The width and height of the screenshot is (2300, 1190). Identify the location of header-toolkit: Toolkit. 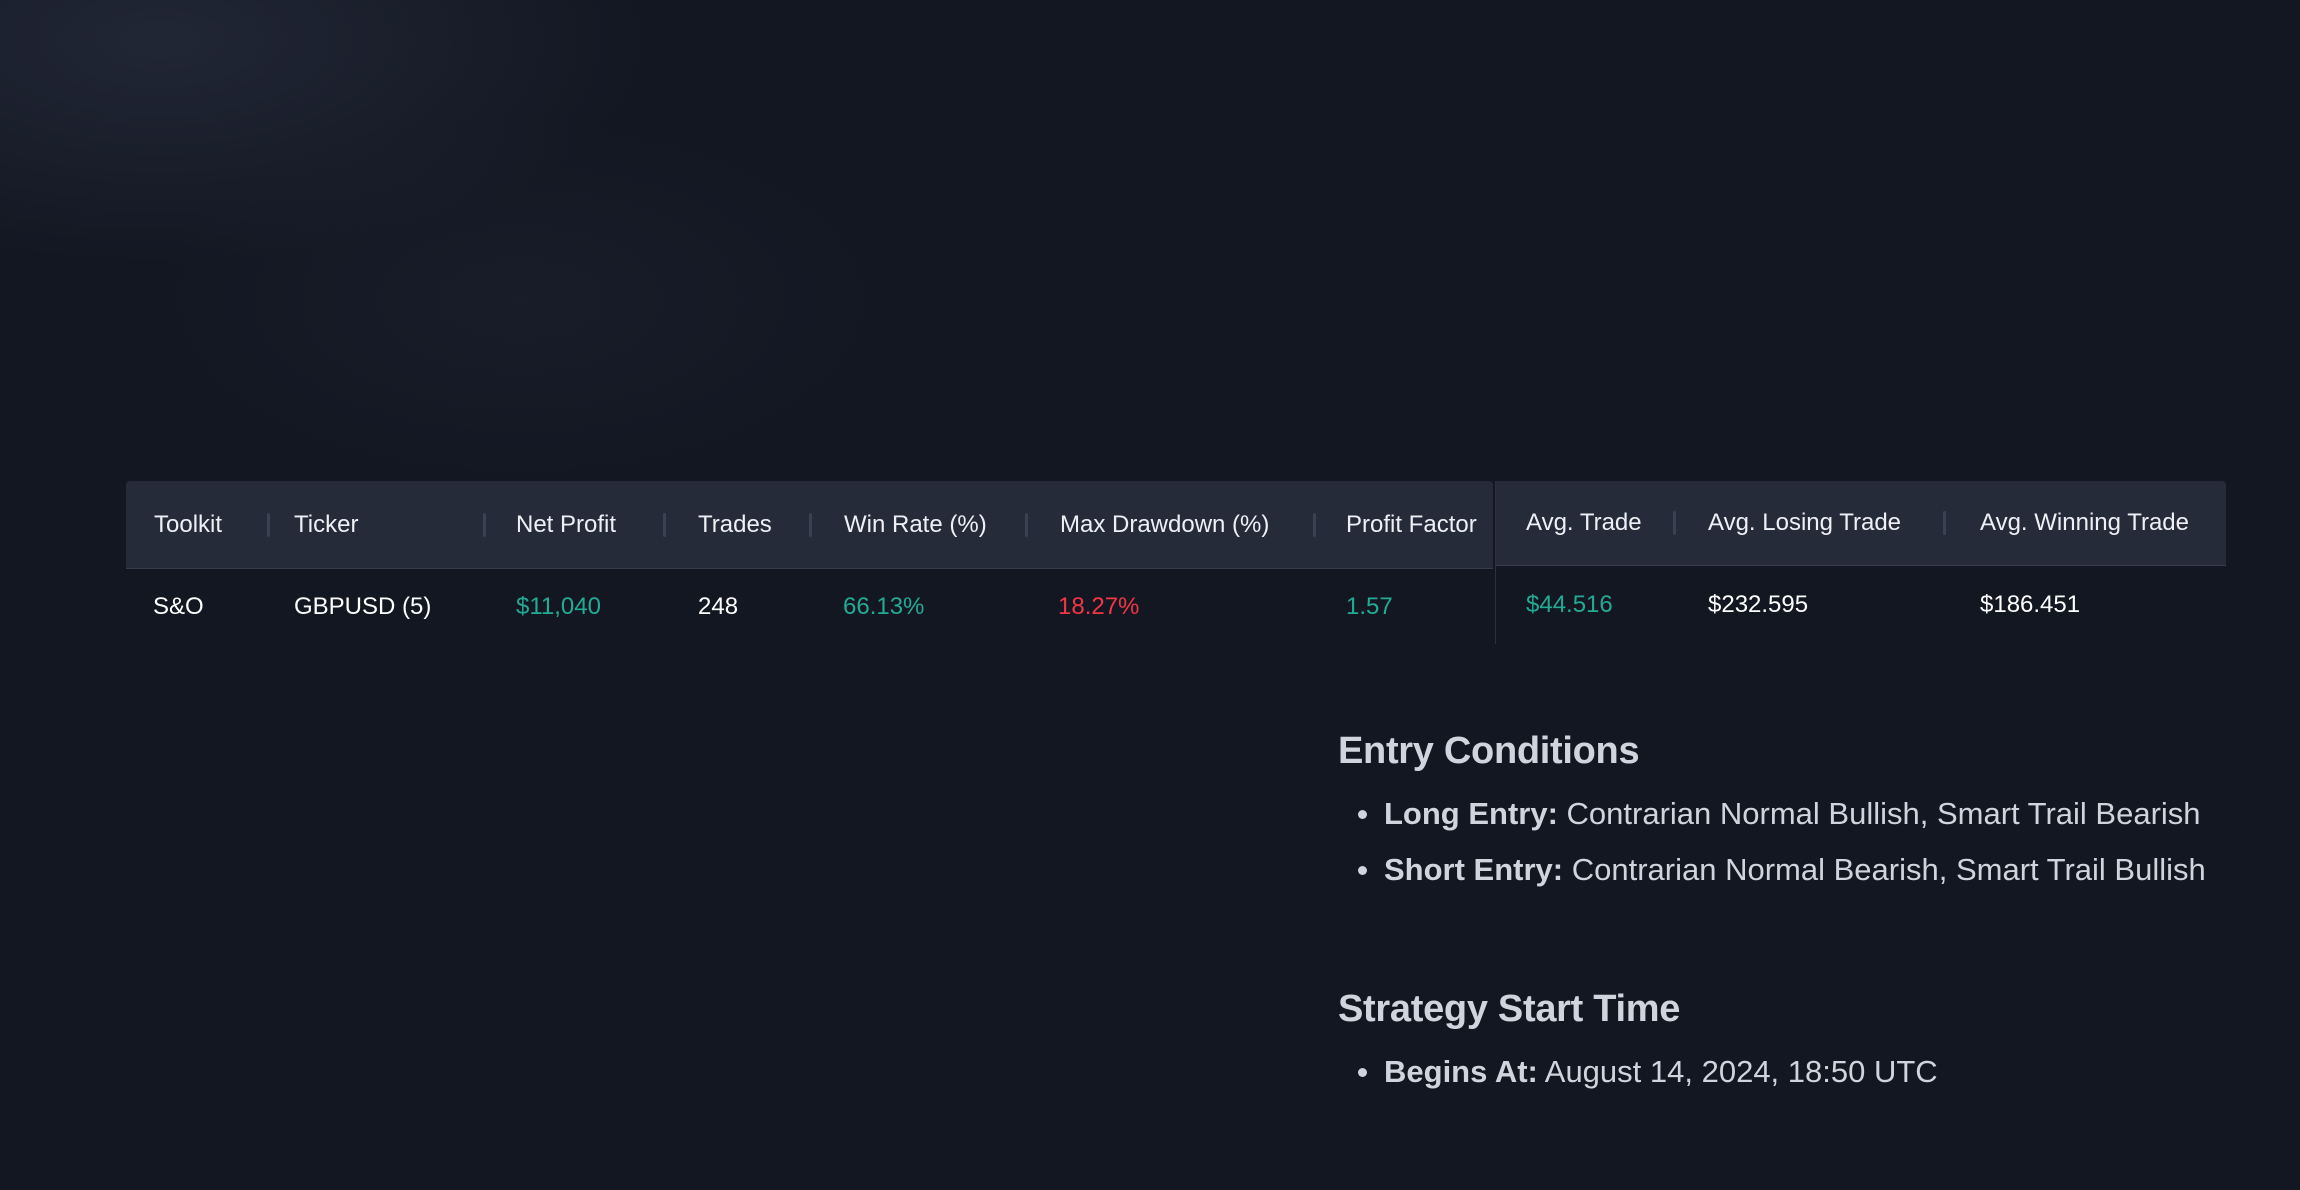
(198, 525).